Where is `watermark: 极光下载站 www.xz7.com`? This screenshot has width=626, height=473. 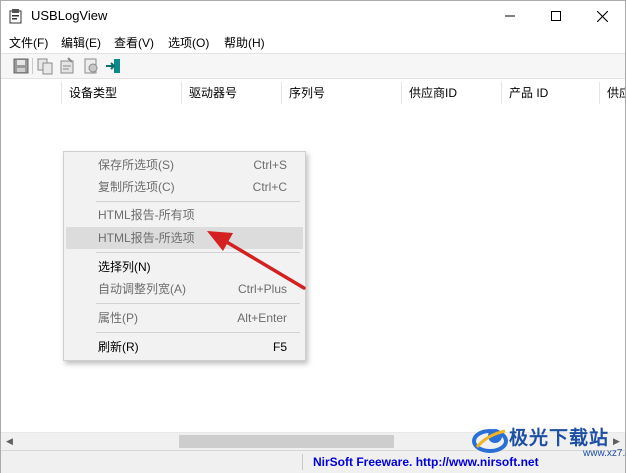
watermark: 极光下载站 www.xz7.com is located at coordinates (548, 439).